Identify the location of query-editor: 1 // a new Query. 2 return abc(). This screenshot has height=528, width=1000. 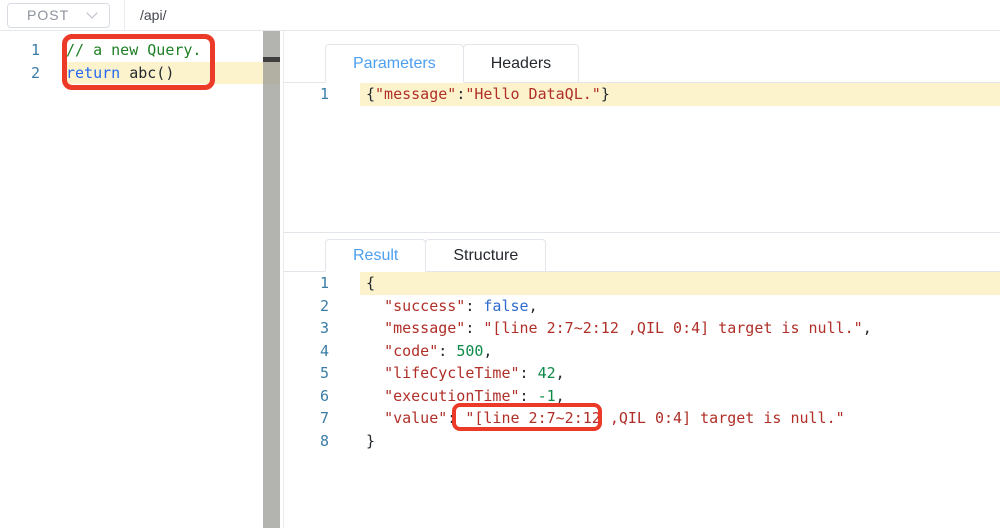
(140, 57).